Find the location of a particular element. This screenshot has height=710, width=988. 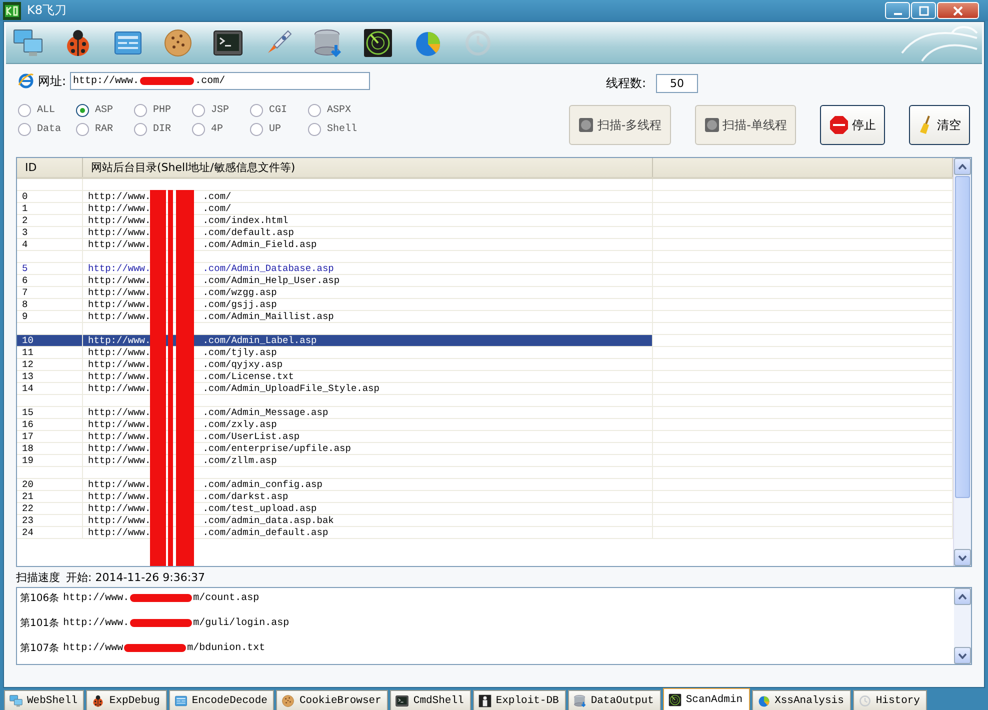

entry-number: 第101条 is located at coordinates (40, 623).